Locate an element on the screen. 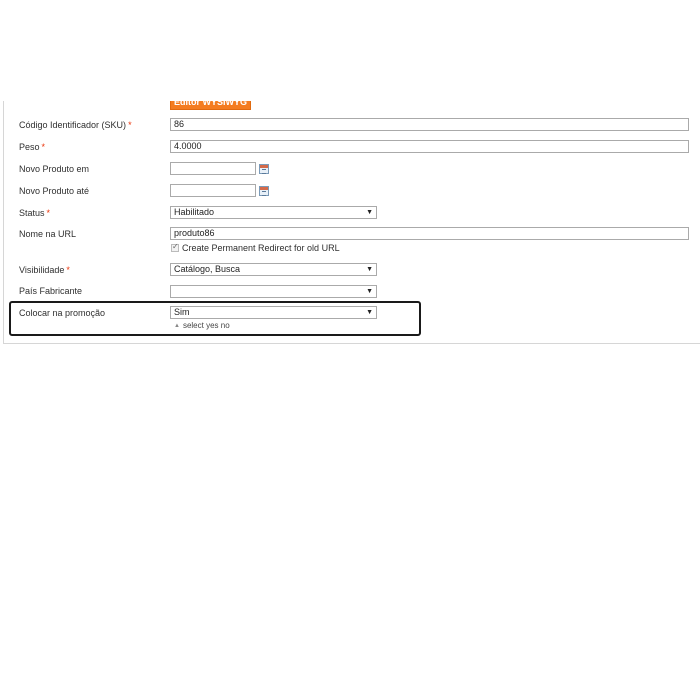 The width and height of the screenshot is (700, 680). promotion-highlight-box is located at coordinates (215, 318).